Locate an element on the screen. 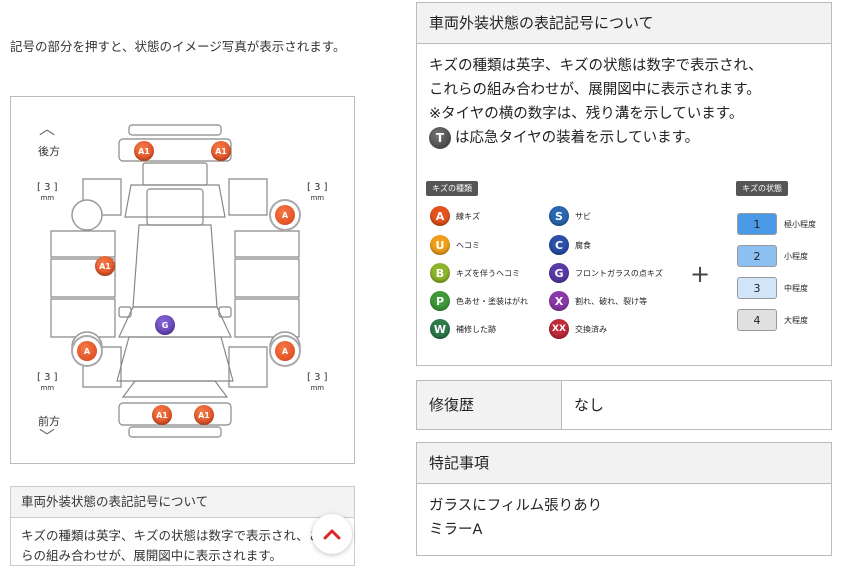 This screenshot has width=844, height=574. cut-off-heading is located at coordinates (64, 5).